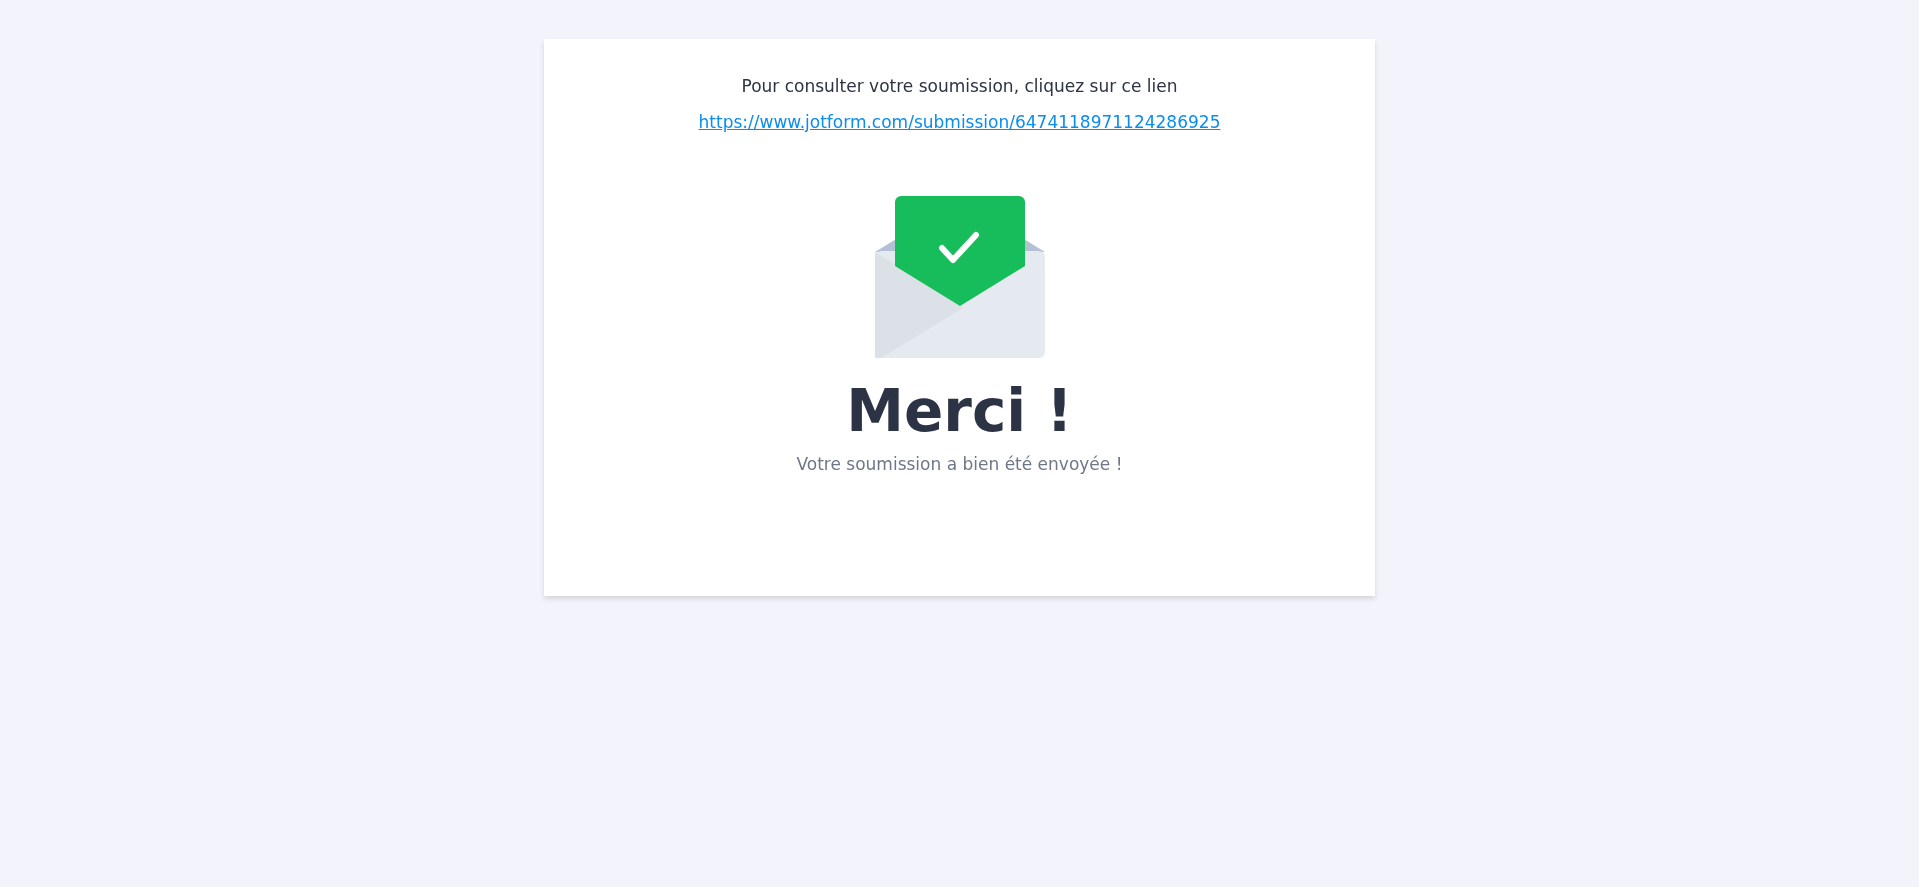  I want to click on heading: Merci !, so click(959, 412).